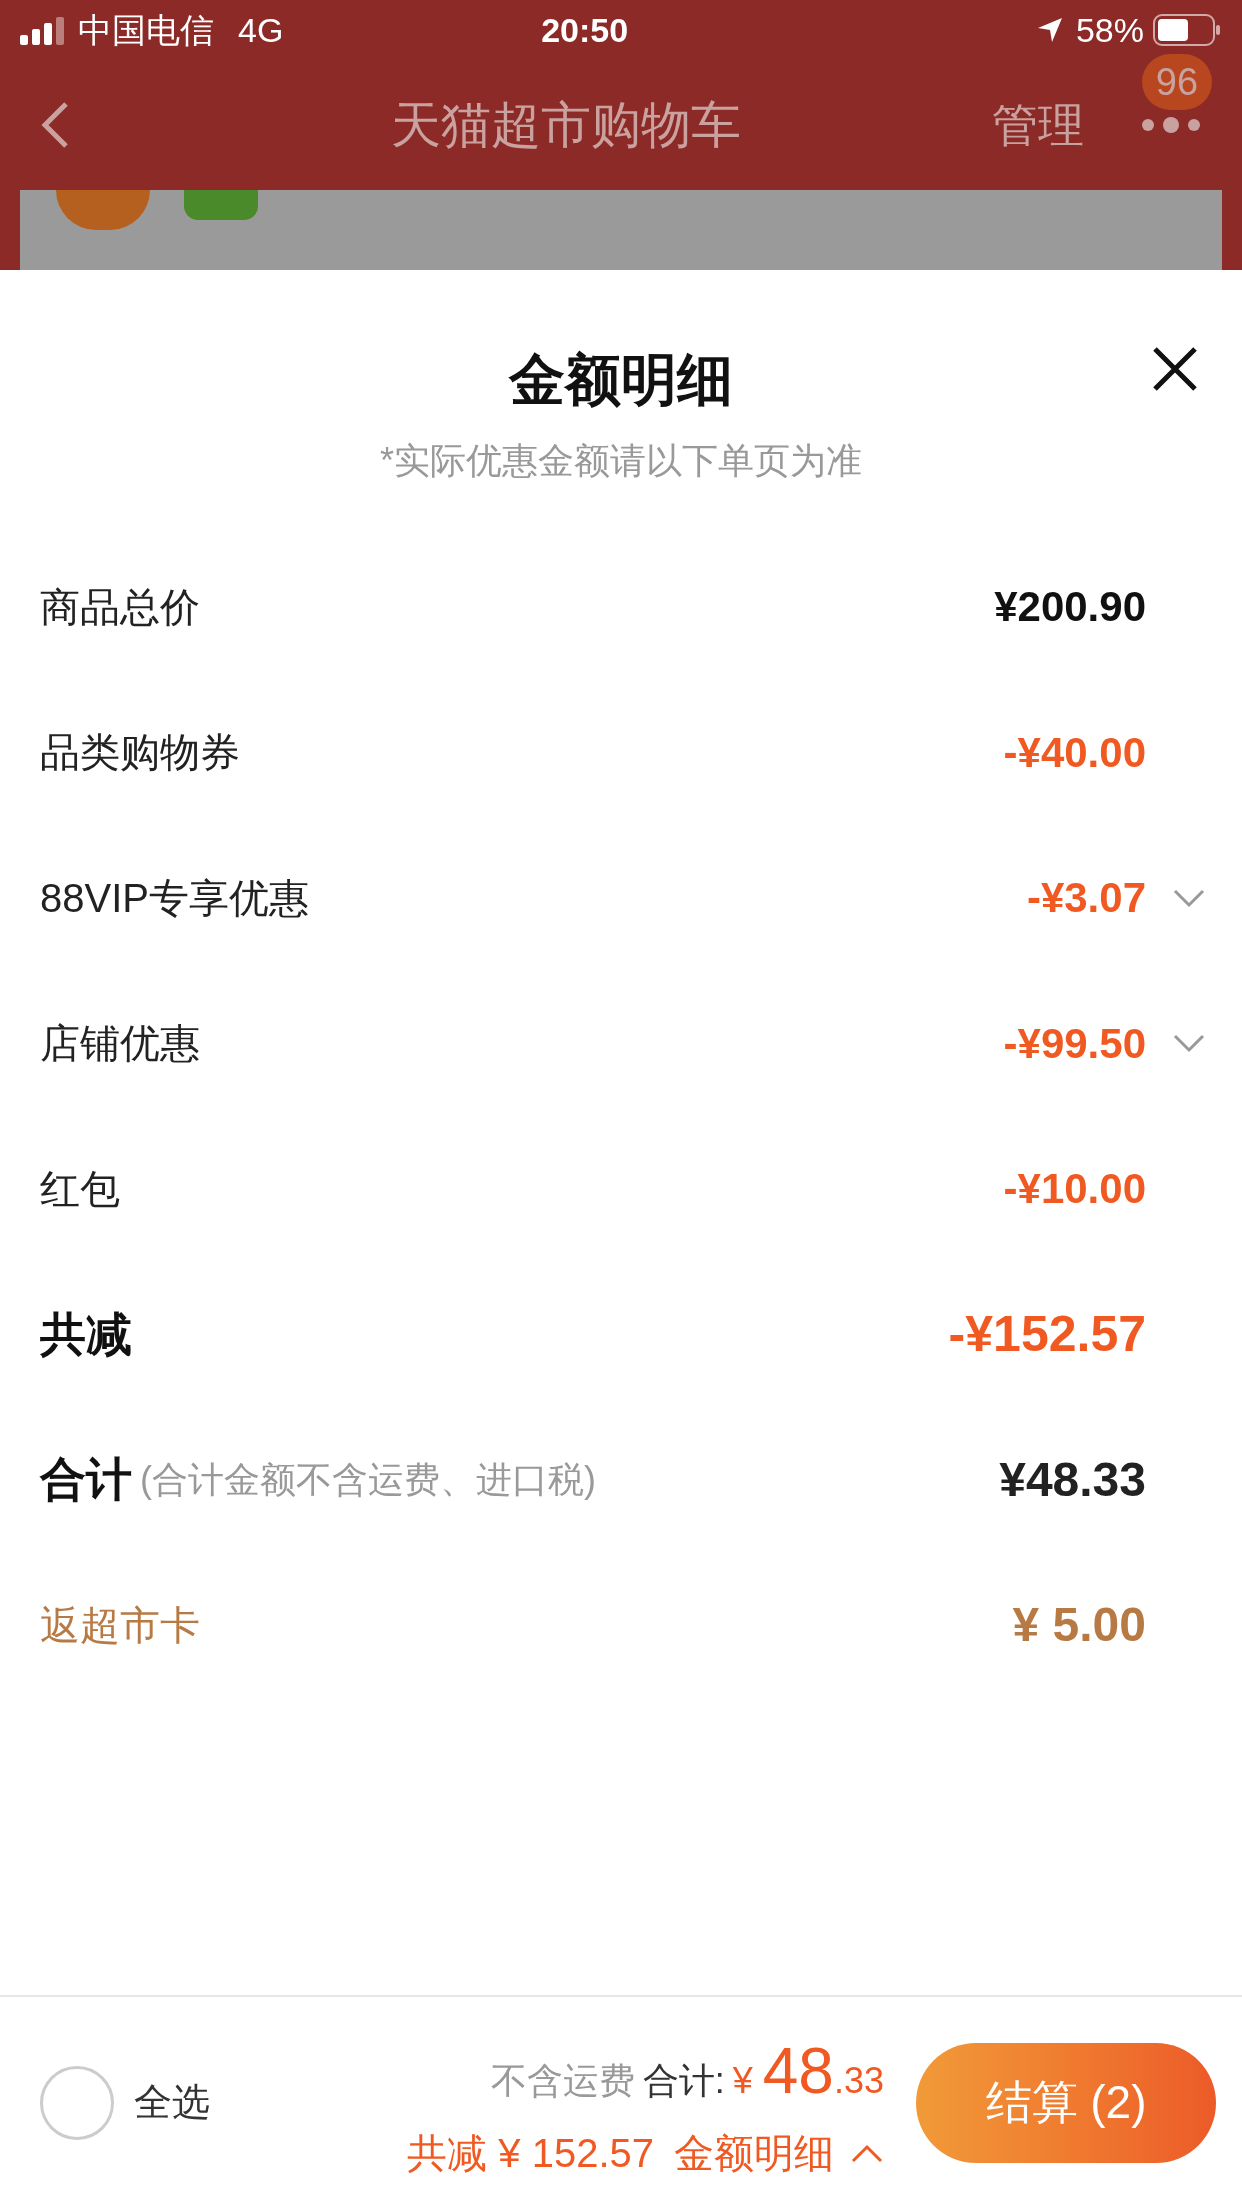 This screenshot has height=2208, width=1242. Describe the element at coordinates (1171, 125) in the screenshot. I see `more-icon` at that location.